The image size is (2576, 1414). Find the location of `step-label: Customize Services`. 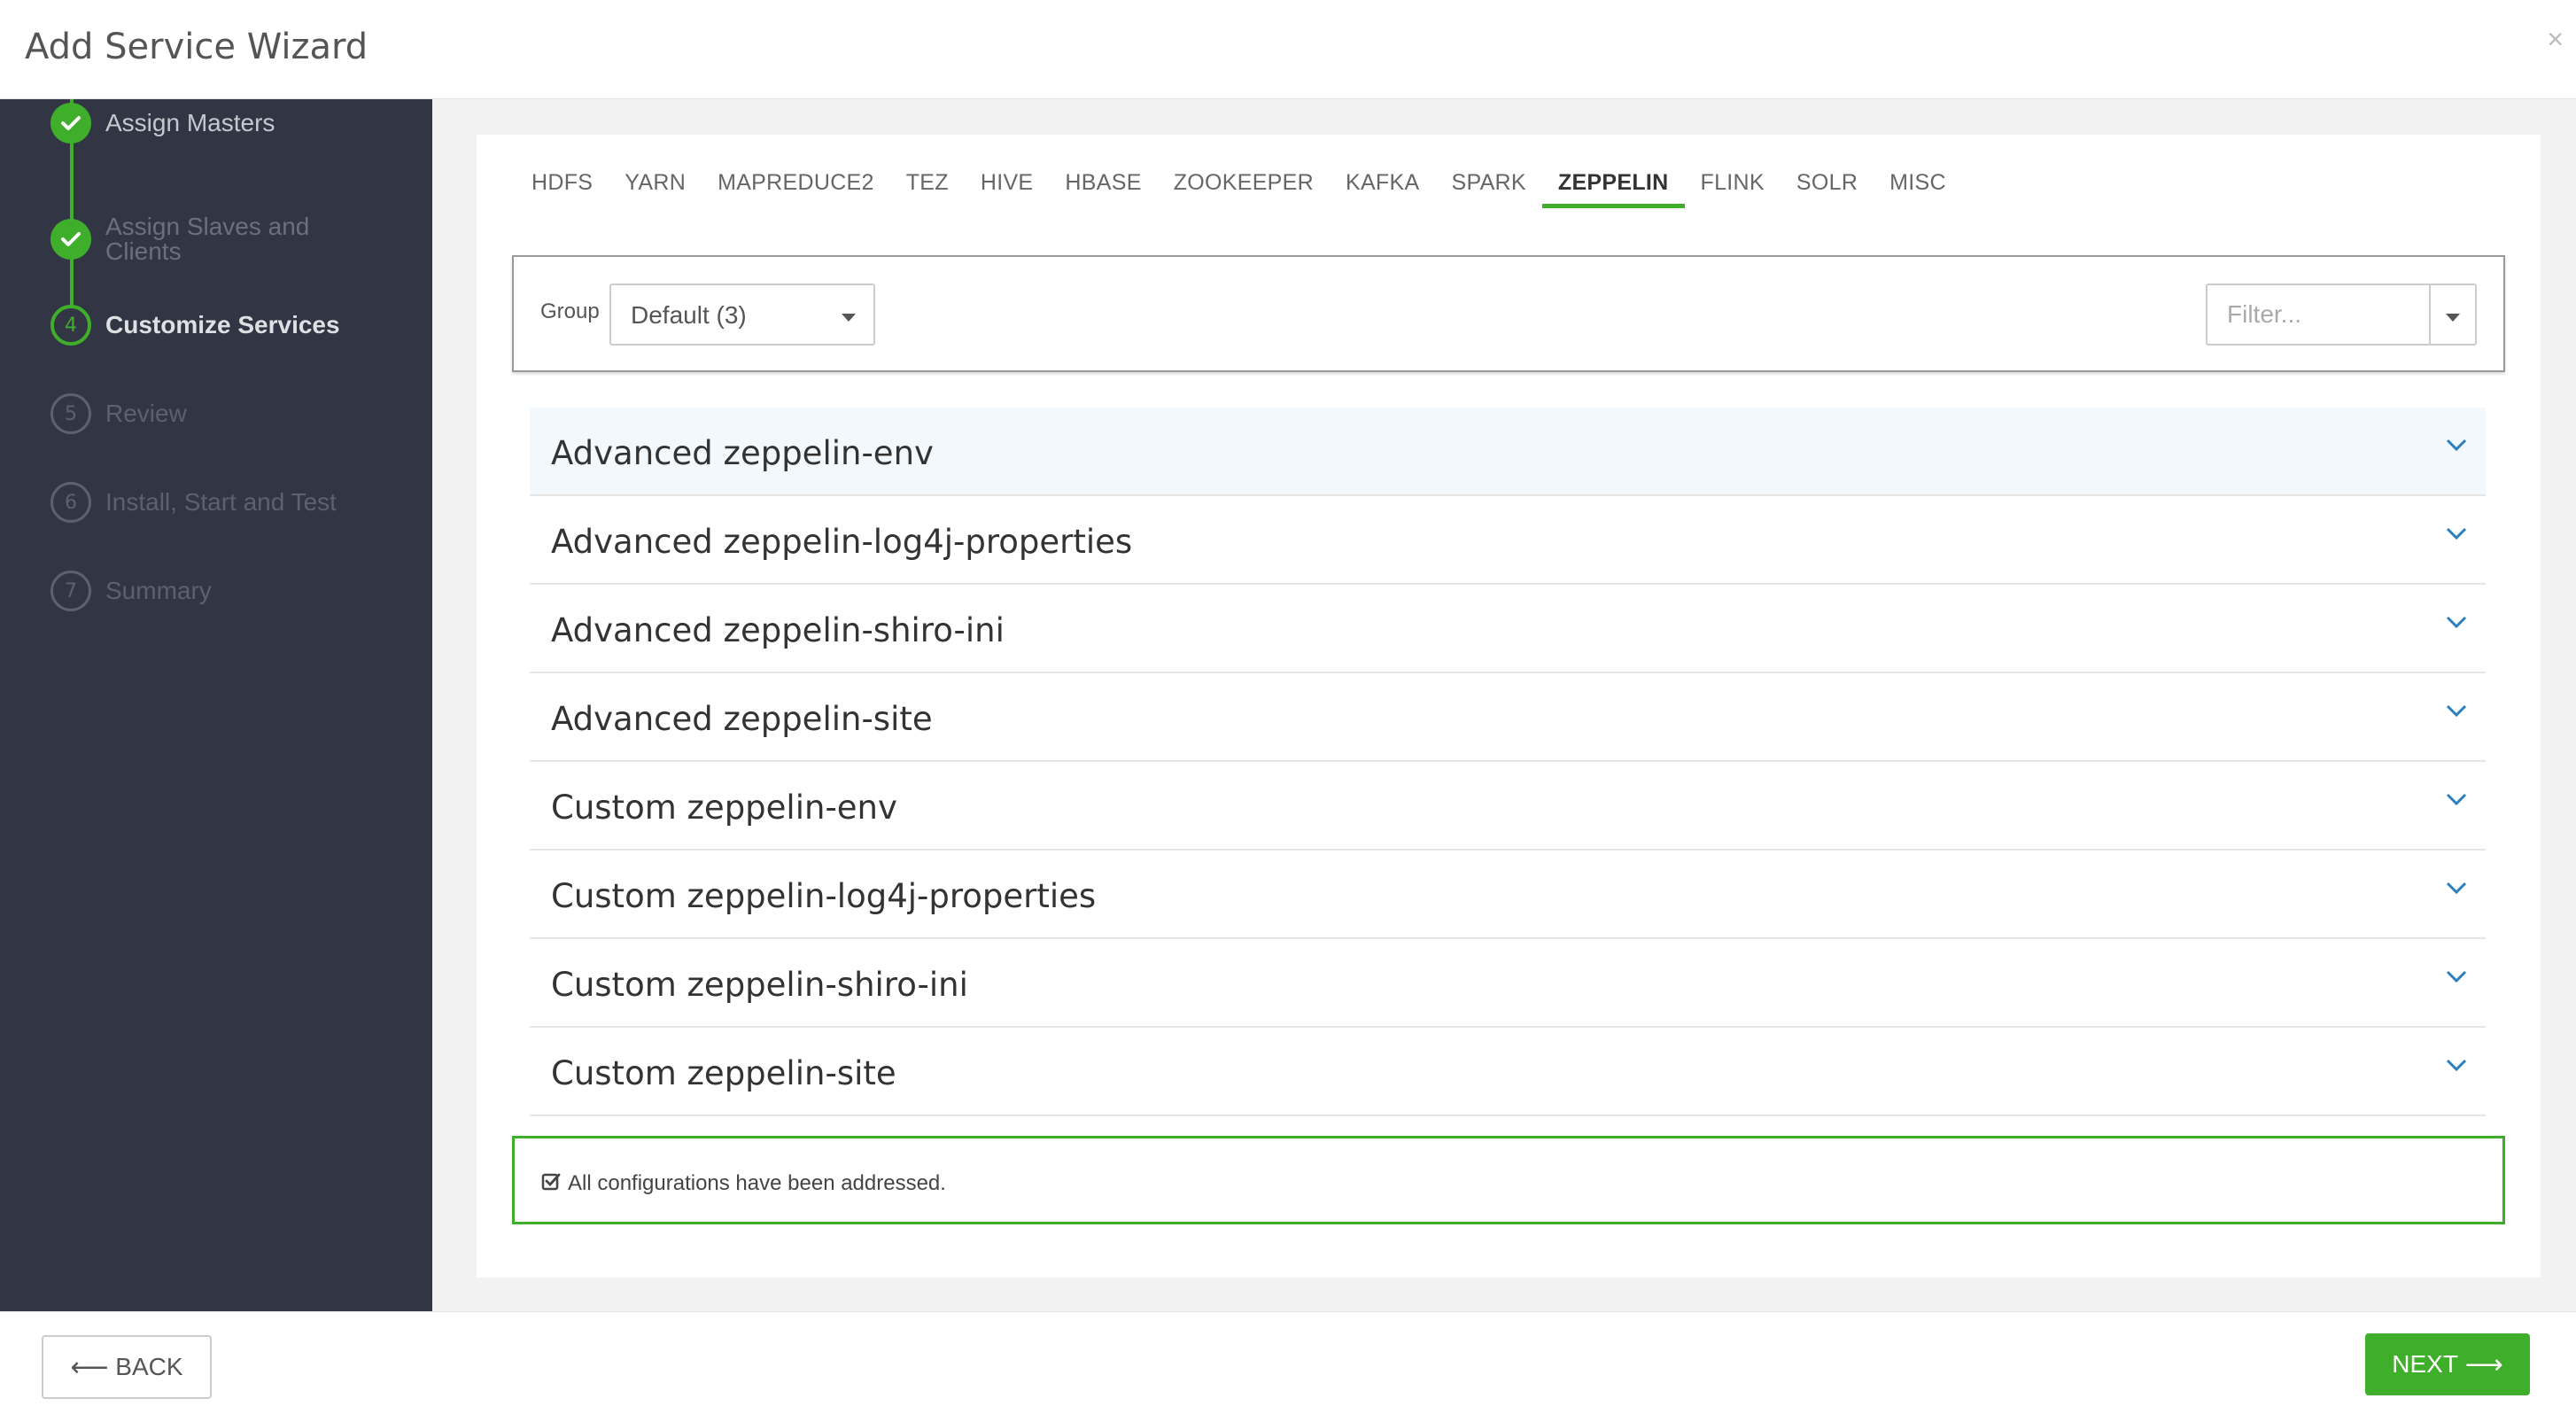

step-label: Customize Services is located at coordinates (222, 324).